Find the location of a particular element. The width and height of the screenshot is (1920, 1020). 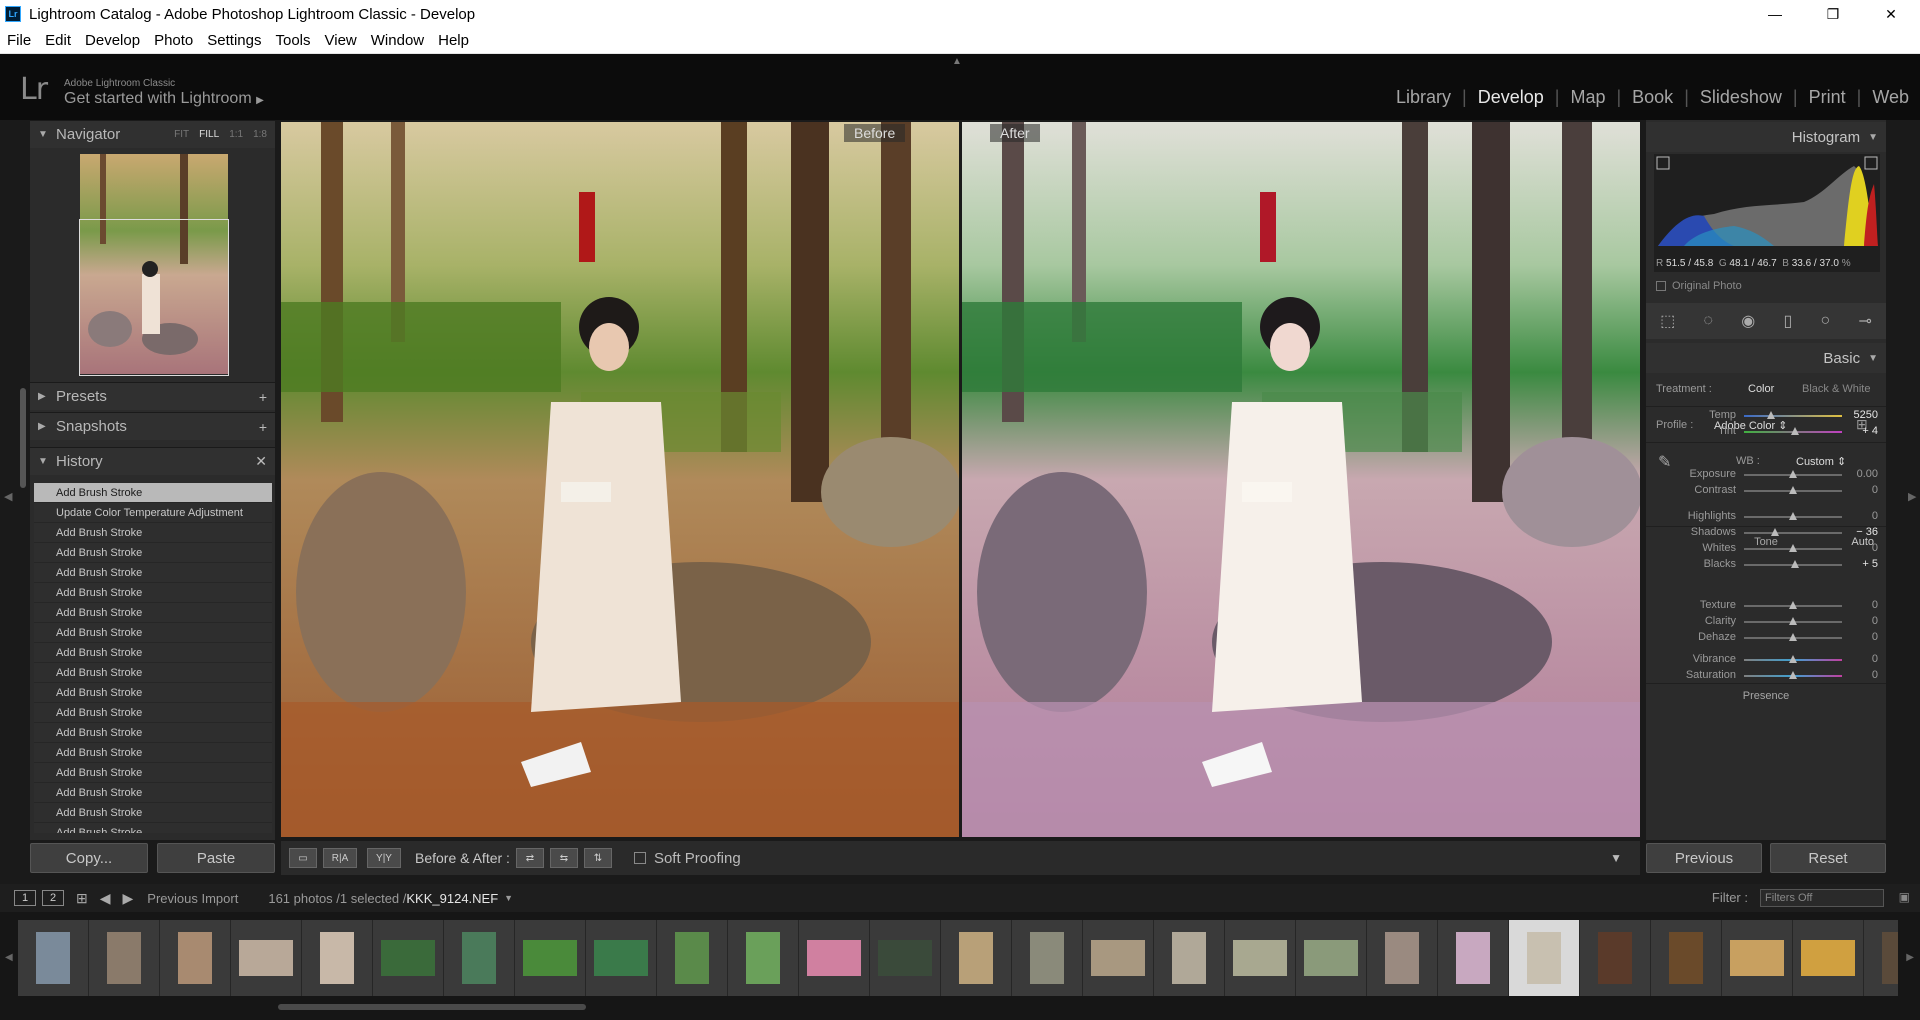

nav-1to8-option: 1:8 is located at coordinates (260, 134).